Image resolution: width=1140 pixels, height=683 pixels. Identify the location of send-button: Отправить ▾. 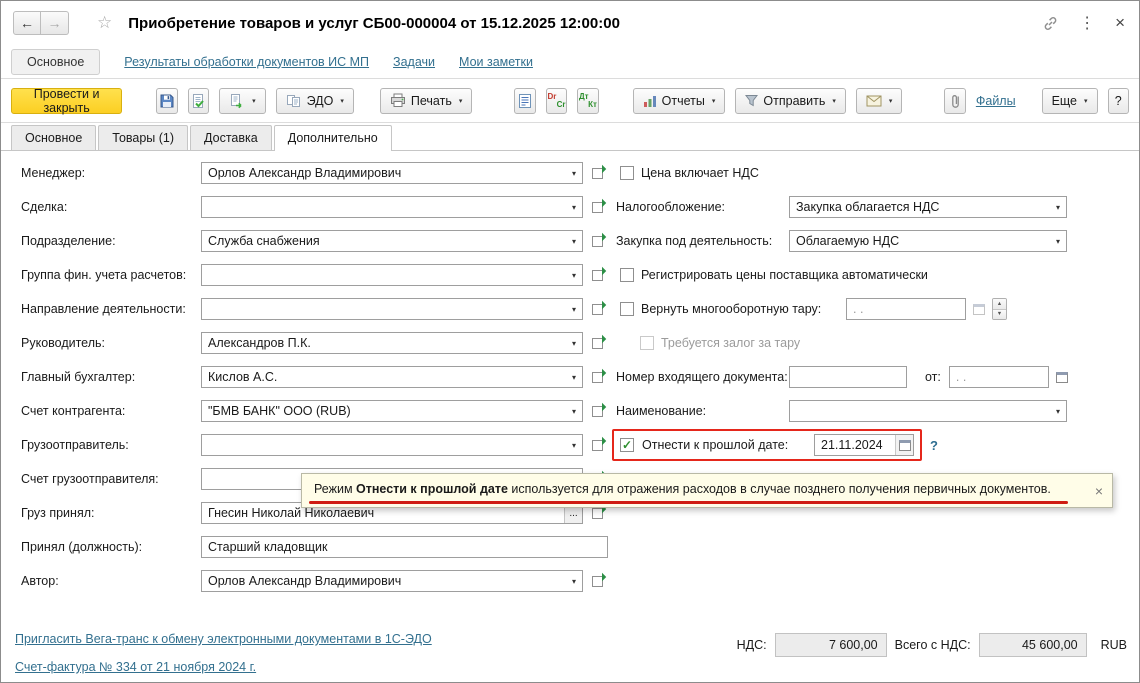
(790, 100).